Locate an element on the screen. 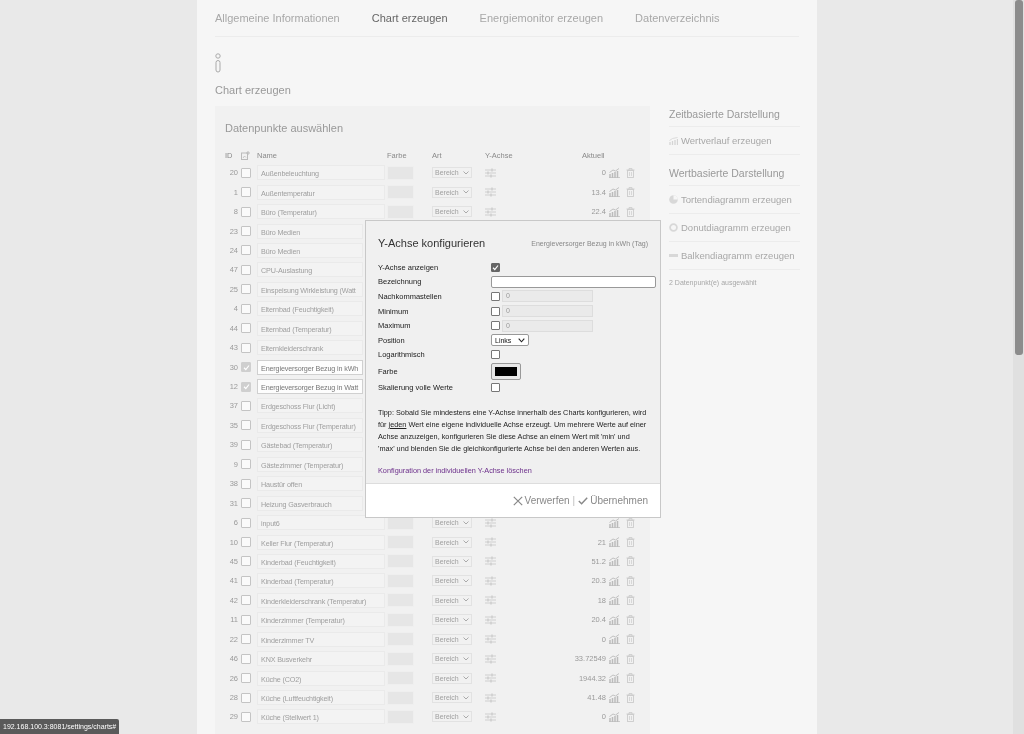  sidebar-link: Balkendiagramm erzeugen is located at coordinates (734, 256).